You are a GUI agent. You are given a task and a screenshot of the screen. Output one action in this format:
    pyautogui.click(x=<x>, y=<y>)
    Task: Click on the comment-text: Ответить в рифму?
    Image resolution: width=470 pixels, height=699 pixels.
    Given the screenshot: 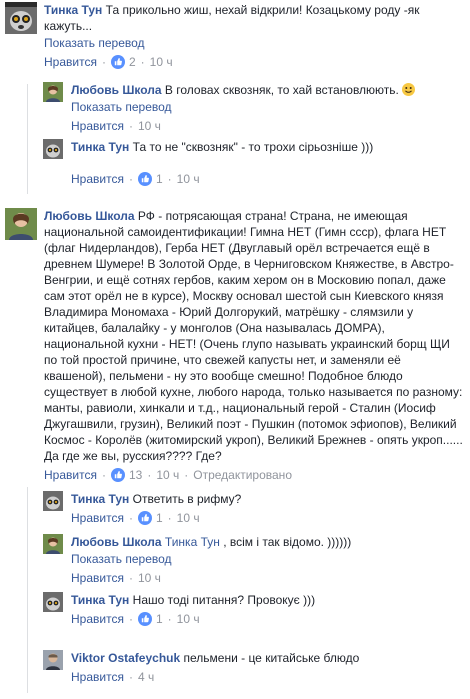 What is the action you would take?
    pyautogui.click(x=187, y=499)
    